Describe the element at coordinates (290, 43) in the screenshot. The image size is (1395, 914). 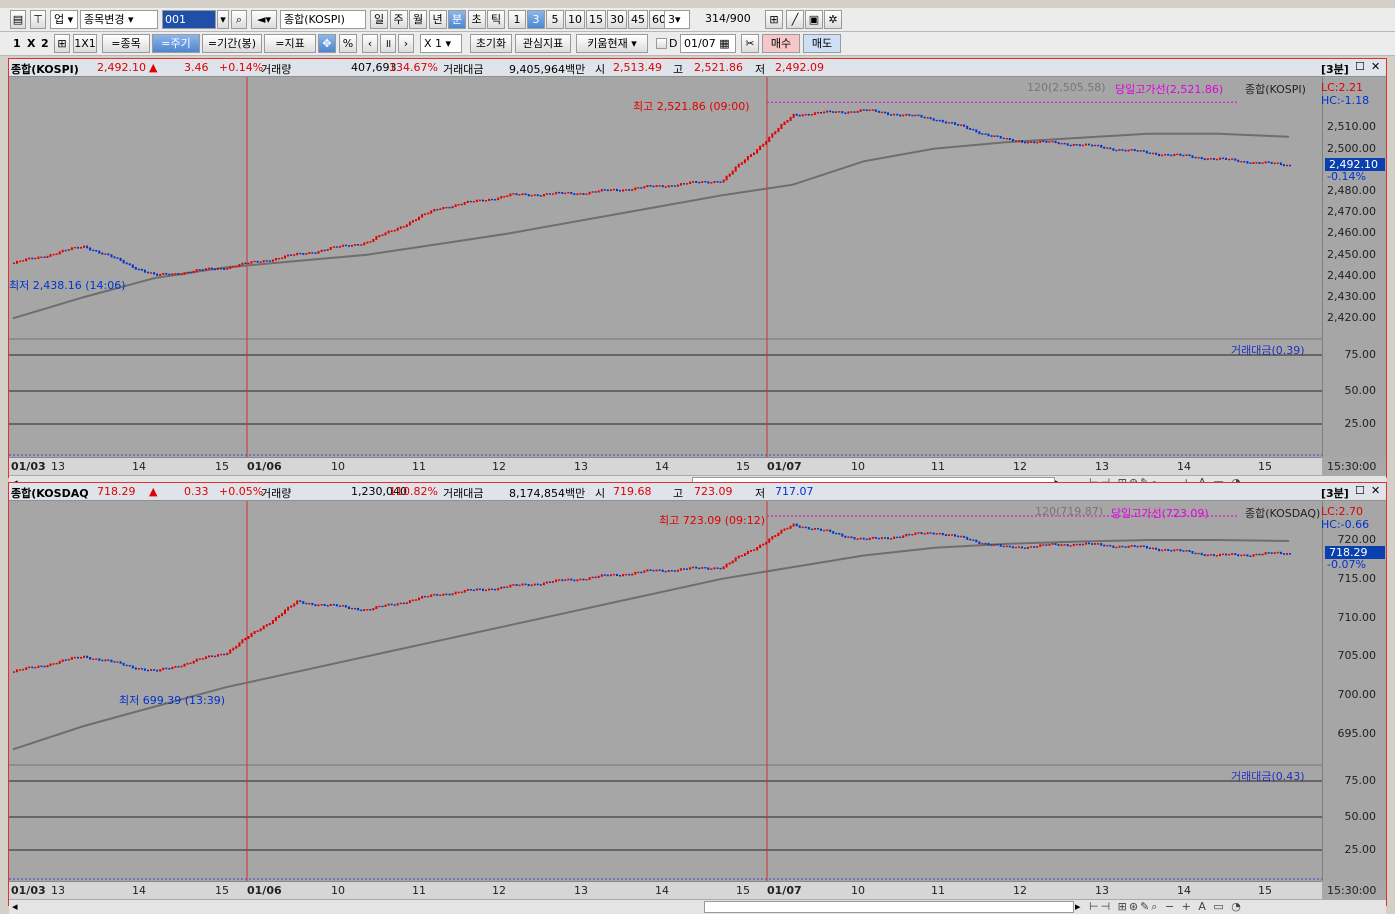
I see `link-indicator-button: =지표` at that location.